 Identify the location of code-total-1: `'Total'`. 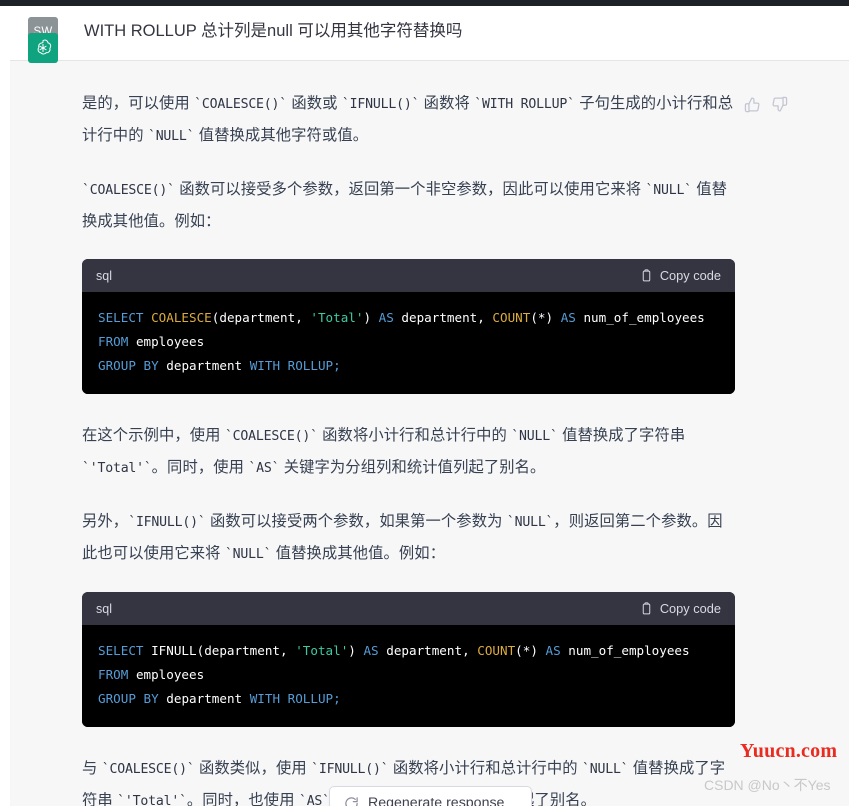
(117, 468).